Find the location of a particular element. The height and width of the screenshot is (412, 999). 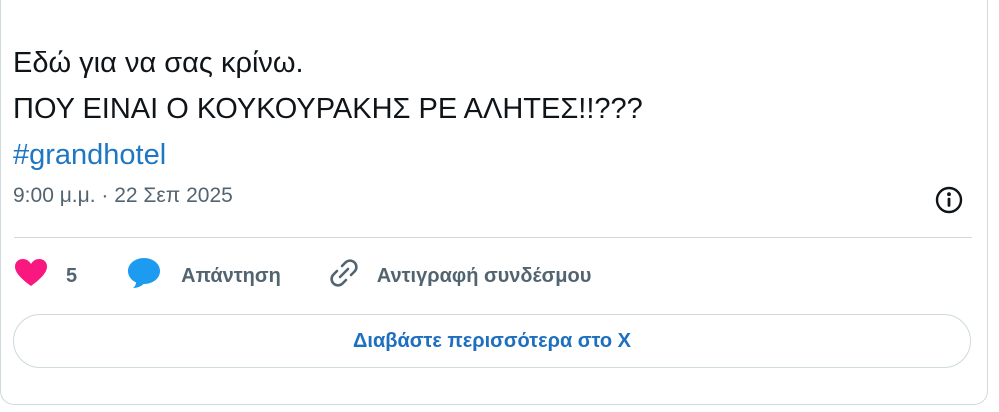

copy-link-label: Αντιγραφή συνδέσμου is located at coordinates (484, 275).